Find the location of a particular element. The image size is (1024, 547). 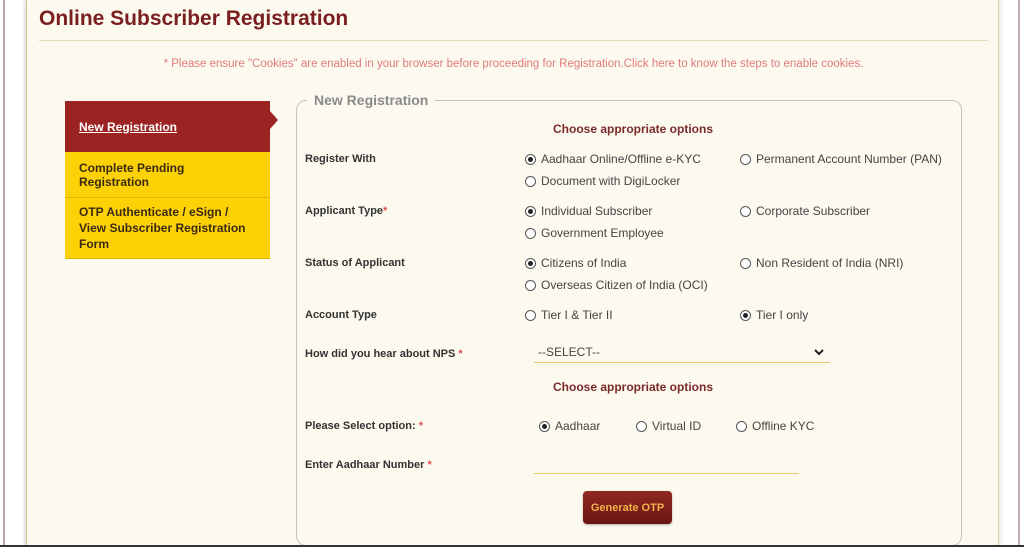

hear-about-nps-select: --SELECT-- is located at coordinates (682, 352).